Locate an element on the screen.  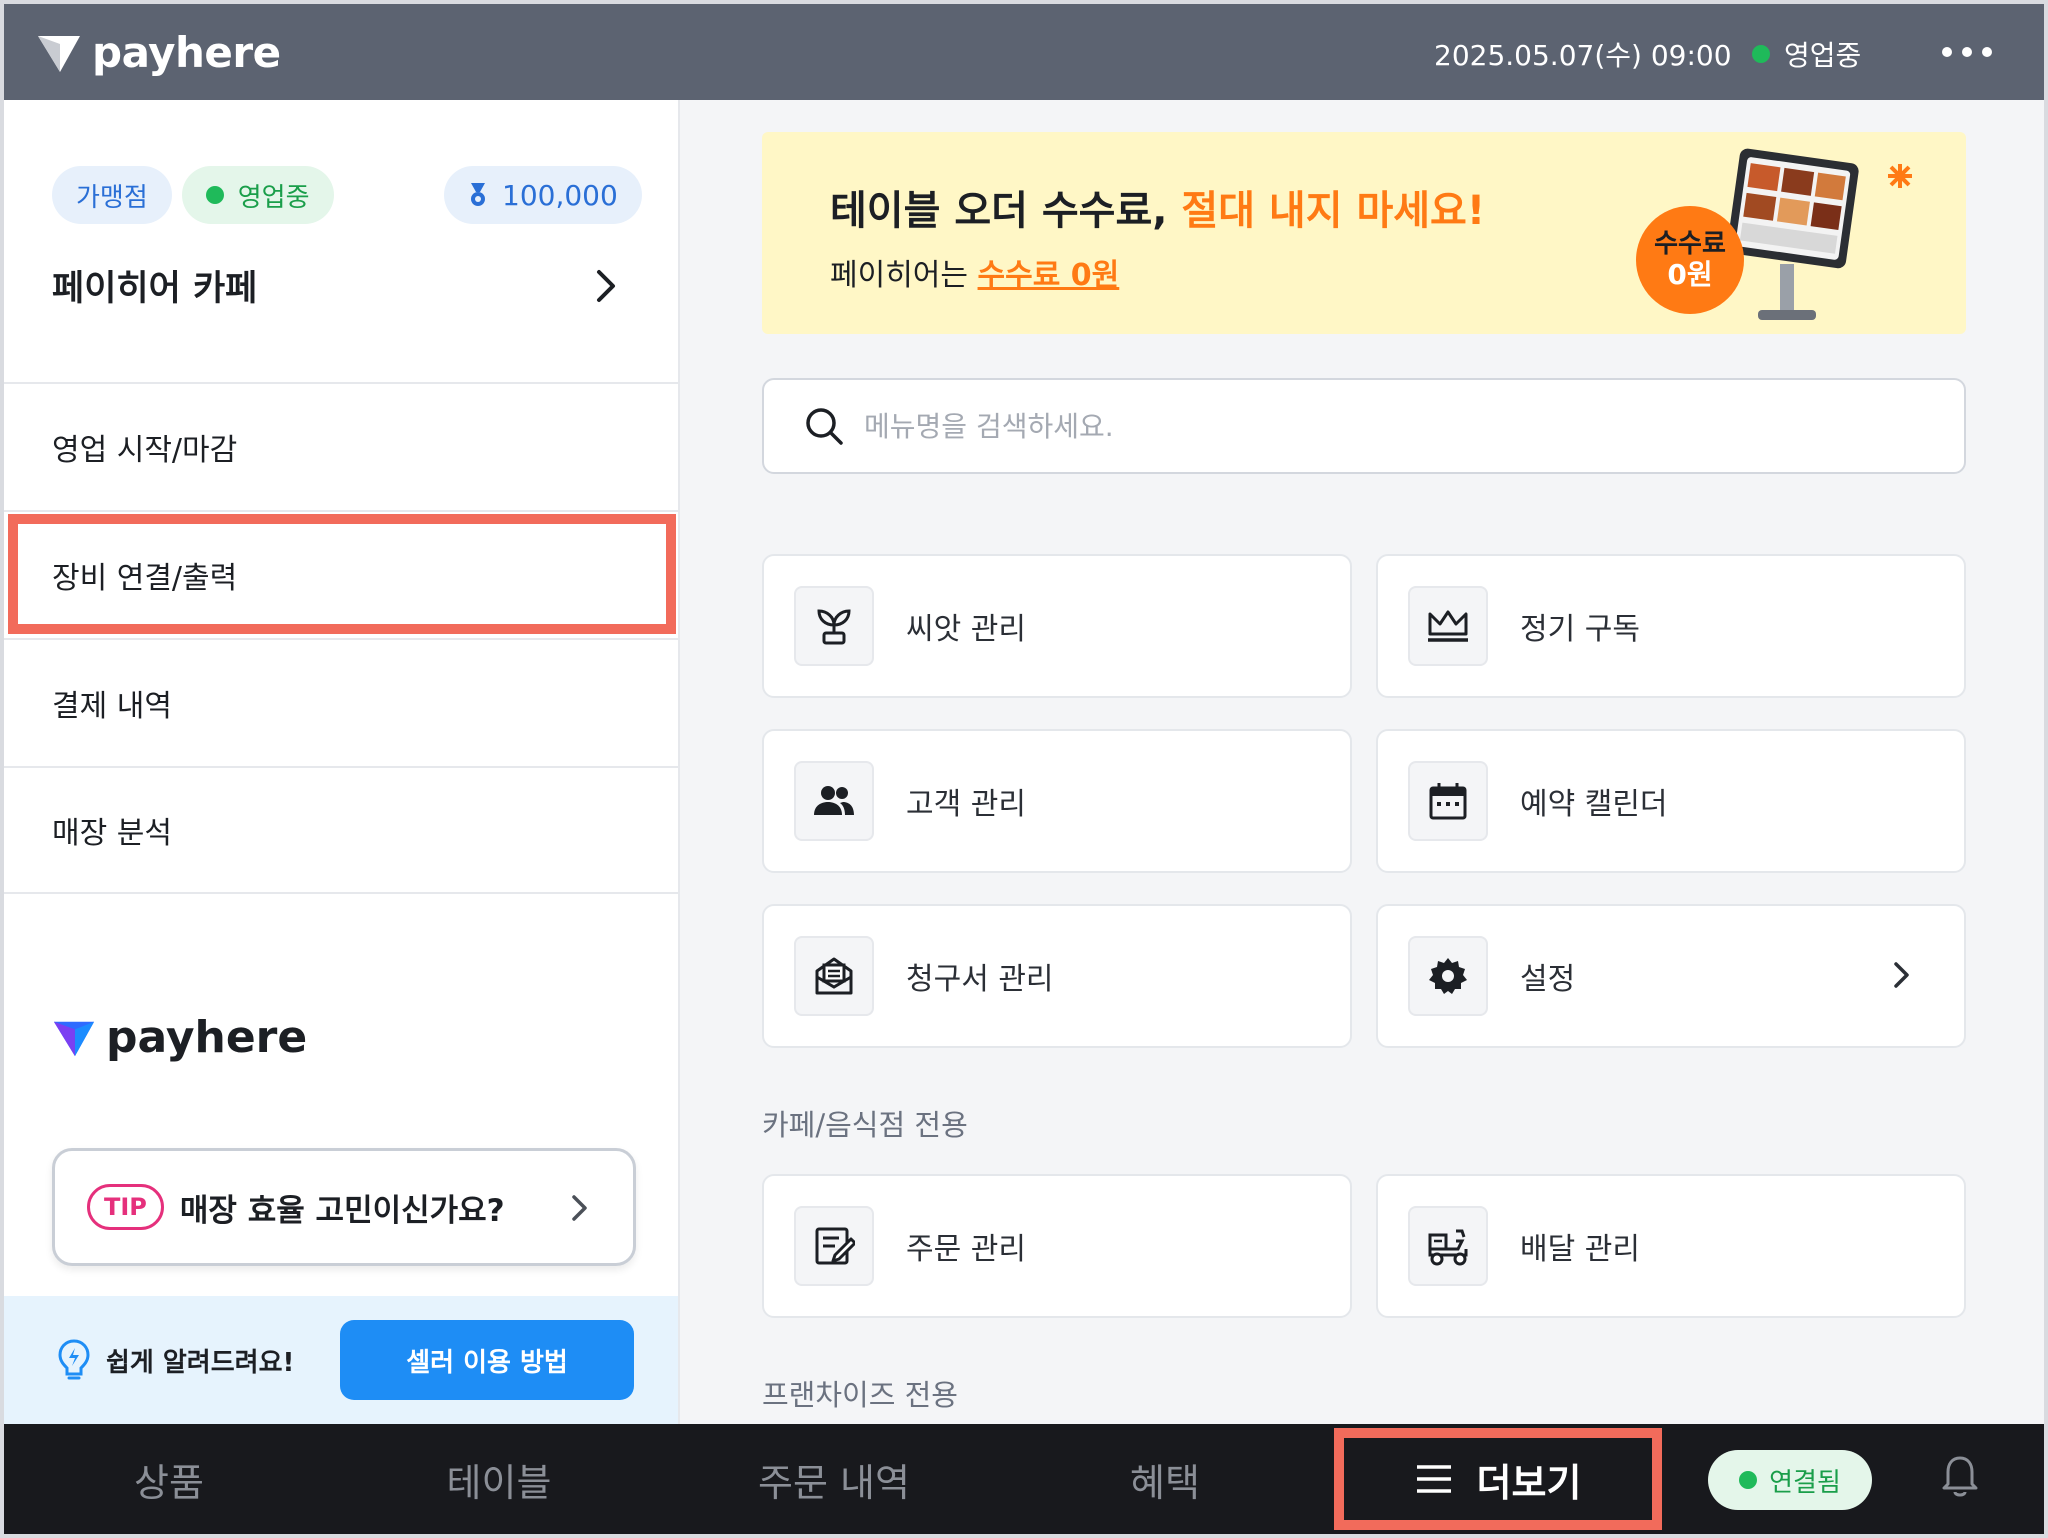
tip-tag: TIP is located at coordinates (125, 1207).